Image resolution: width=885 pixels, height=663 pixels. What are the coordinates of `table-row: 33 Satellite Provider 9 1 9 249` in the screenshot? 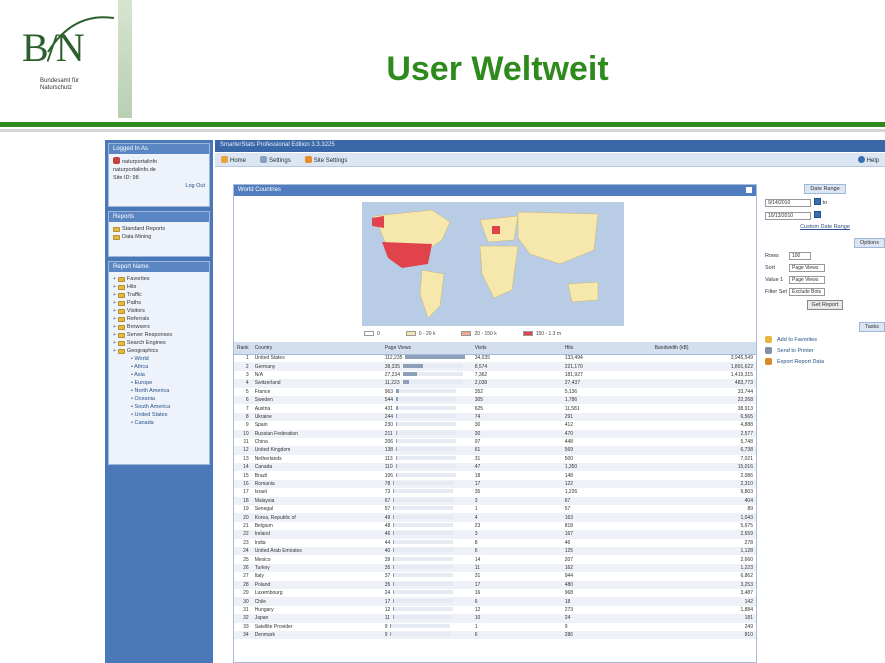 It's located at (495, 627).